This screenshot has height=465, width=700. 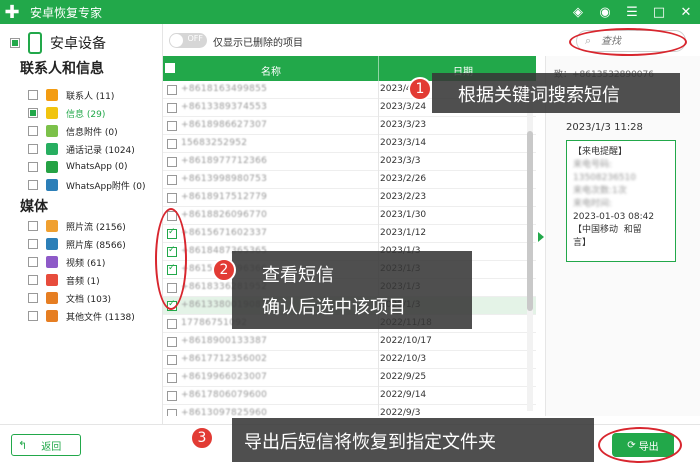 What do you see at coordinates (224, 215) in the screenshot?
I see `row-phone-number: +8618826096770` at bounding box center [224, 215].